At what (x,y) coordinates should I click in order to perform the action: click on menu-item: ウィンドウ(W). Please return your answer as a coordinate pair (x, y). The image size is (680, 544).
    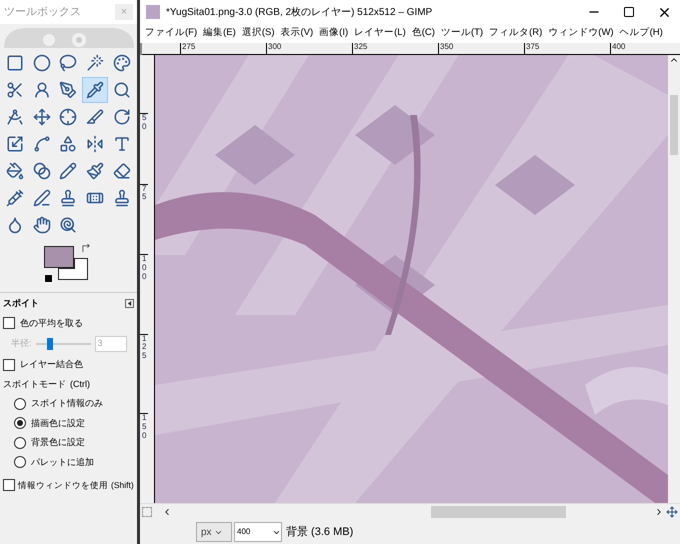
    Looking at the image, I should click on (581, 33).